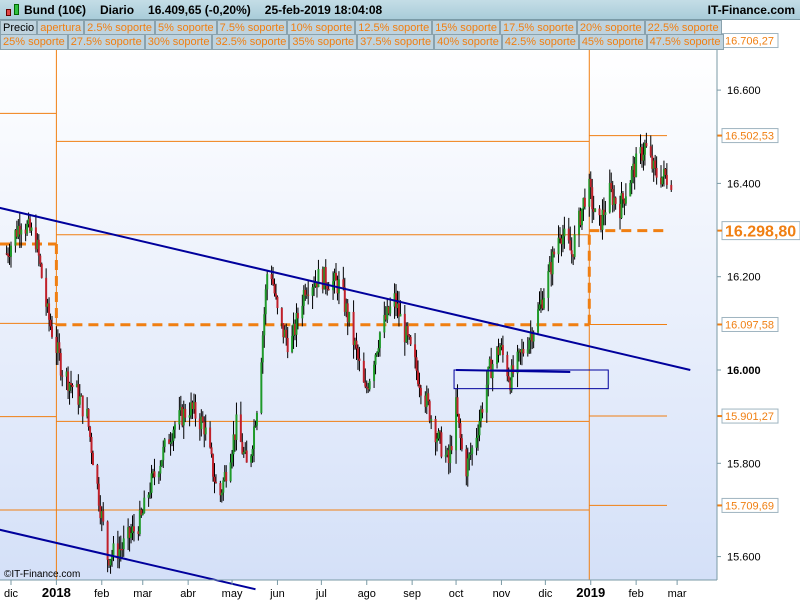  Describe the element at coordinates (199, 9) in the screenshot. I see `last-price: 16.409,65 (-0,20%)` at that location.